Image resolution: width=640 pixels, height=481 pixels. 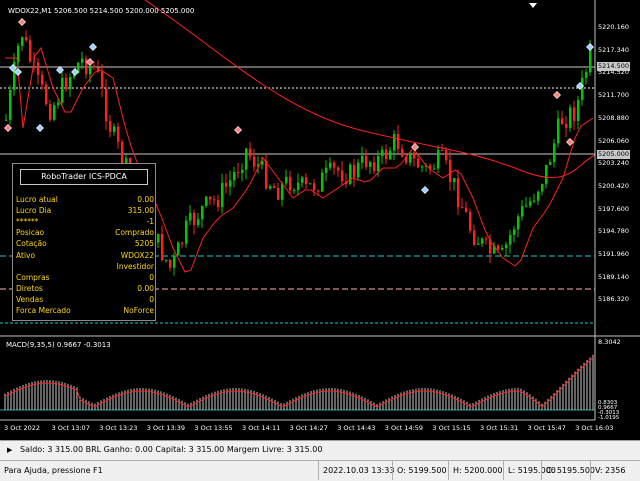 What do you see at coordinates (613, 66) in the screenshot?
I see `target-price-badge: 5214.500` at bounding box center [613, 66].